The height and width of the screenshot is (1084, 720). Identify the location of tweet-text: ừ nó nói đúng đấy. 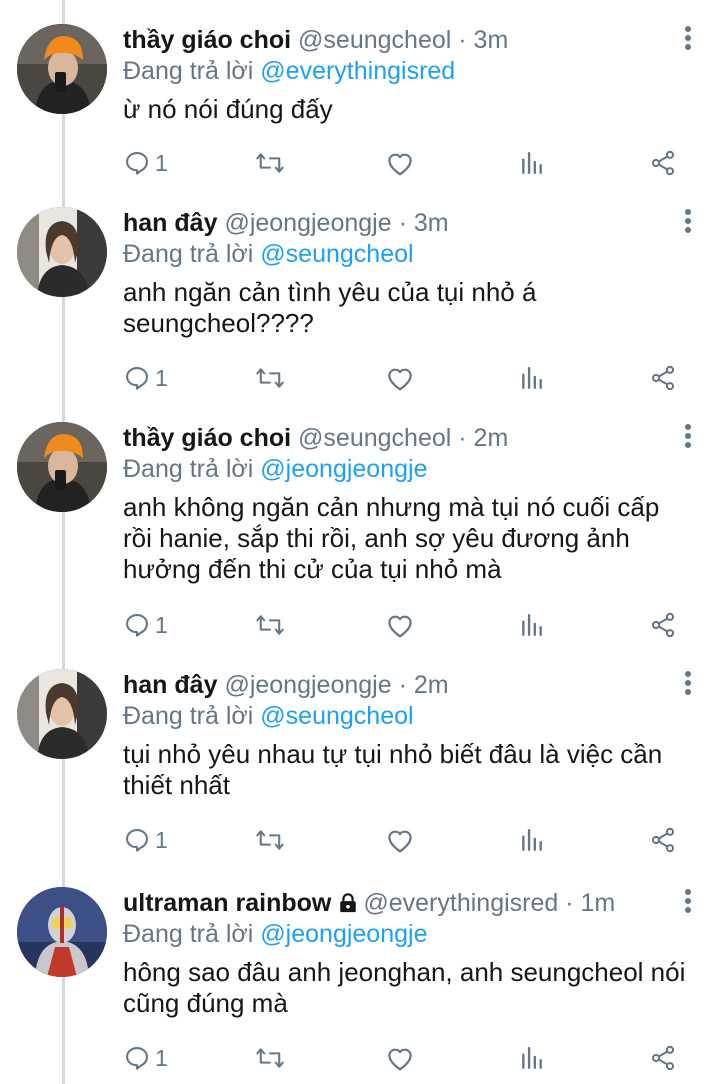
(228, 109).